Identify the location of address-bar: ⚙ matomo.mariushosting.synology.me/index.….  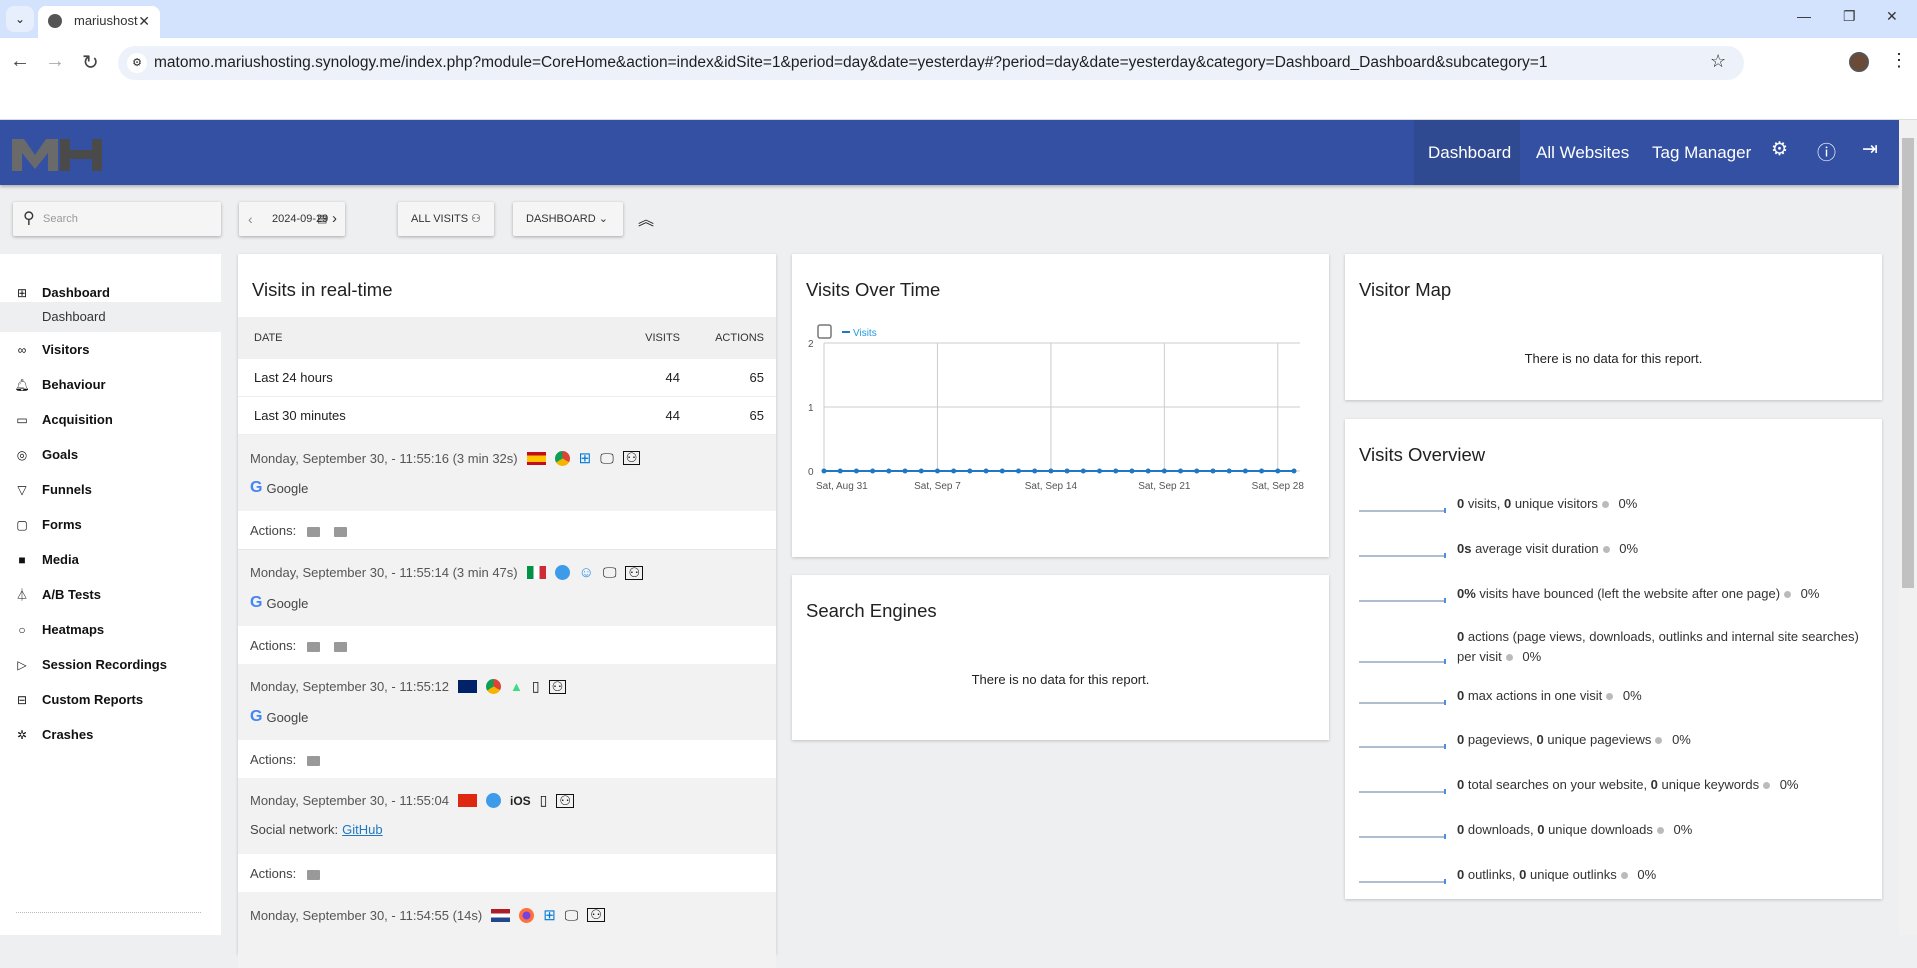
(931, 63).